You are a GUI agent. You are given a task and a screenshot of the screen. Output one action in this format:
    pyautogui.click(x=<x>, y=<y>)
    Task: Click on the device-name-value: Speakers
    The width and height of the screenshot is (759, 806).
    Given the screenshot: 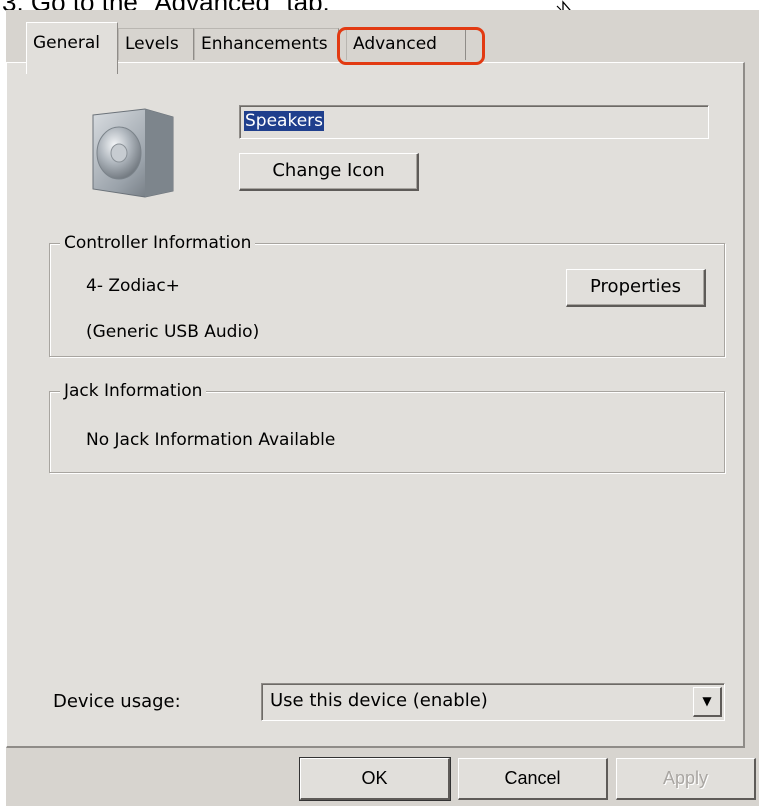 What is the action you would take?
    pyautogui.click(x=284, y=121)
    